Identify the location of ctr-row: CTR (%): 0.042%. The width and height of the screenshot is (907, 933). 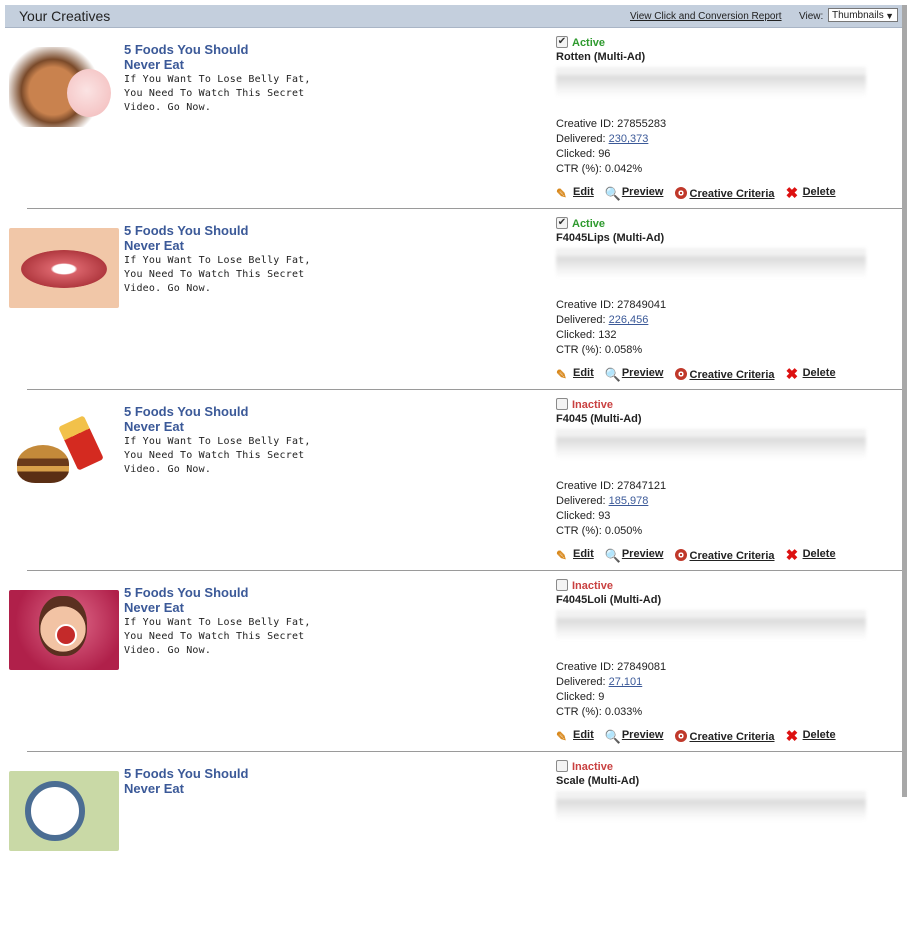
(721, 169).